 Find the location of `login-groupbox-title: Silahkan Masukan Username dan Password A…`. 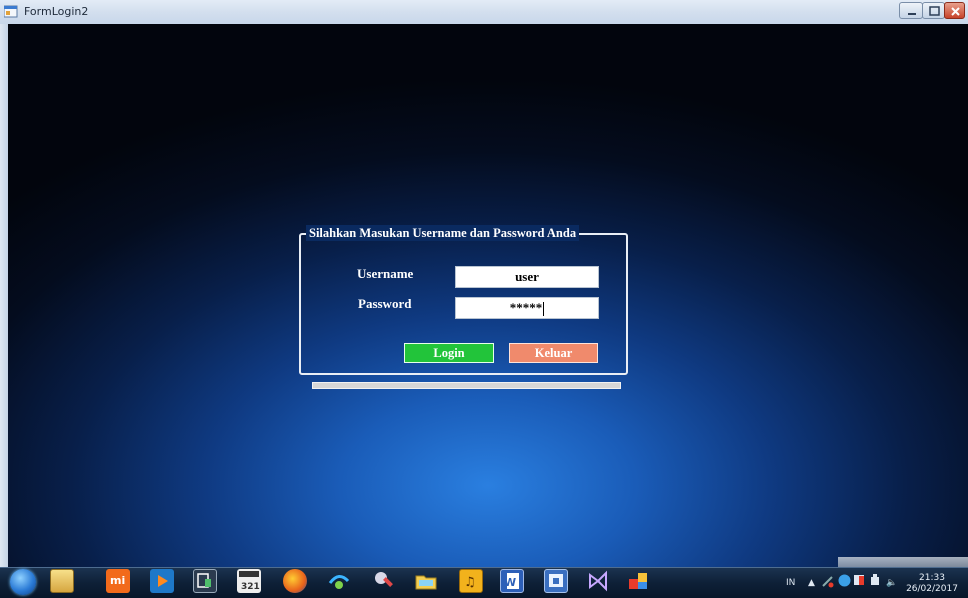

login-groupbox-title: Silahkan Masukan Username dan Password A… is located at coordinates (443, 233).